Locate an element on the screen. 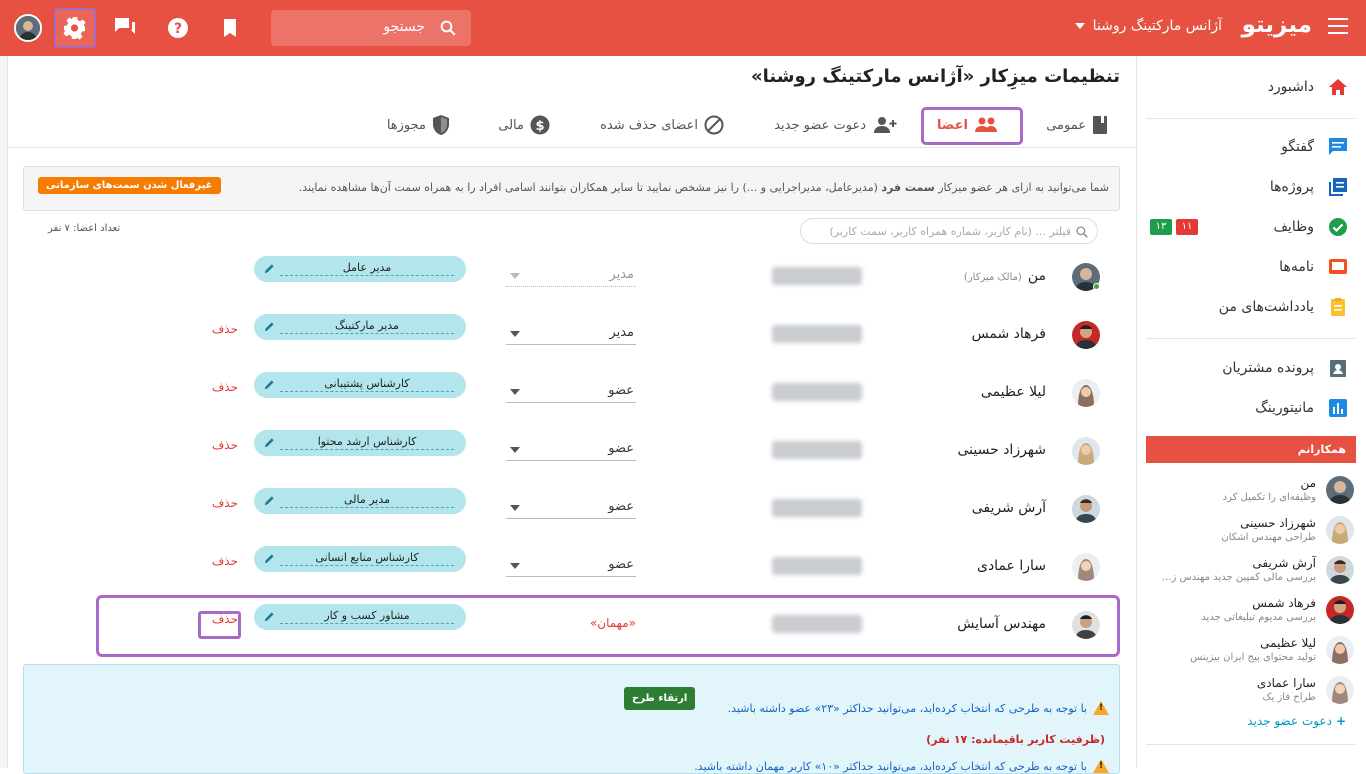  sidebar-item-label: نامه‌ها is located at coordinates (1296, 267).